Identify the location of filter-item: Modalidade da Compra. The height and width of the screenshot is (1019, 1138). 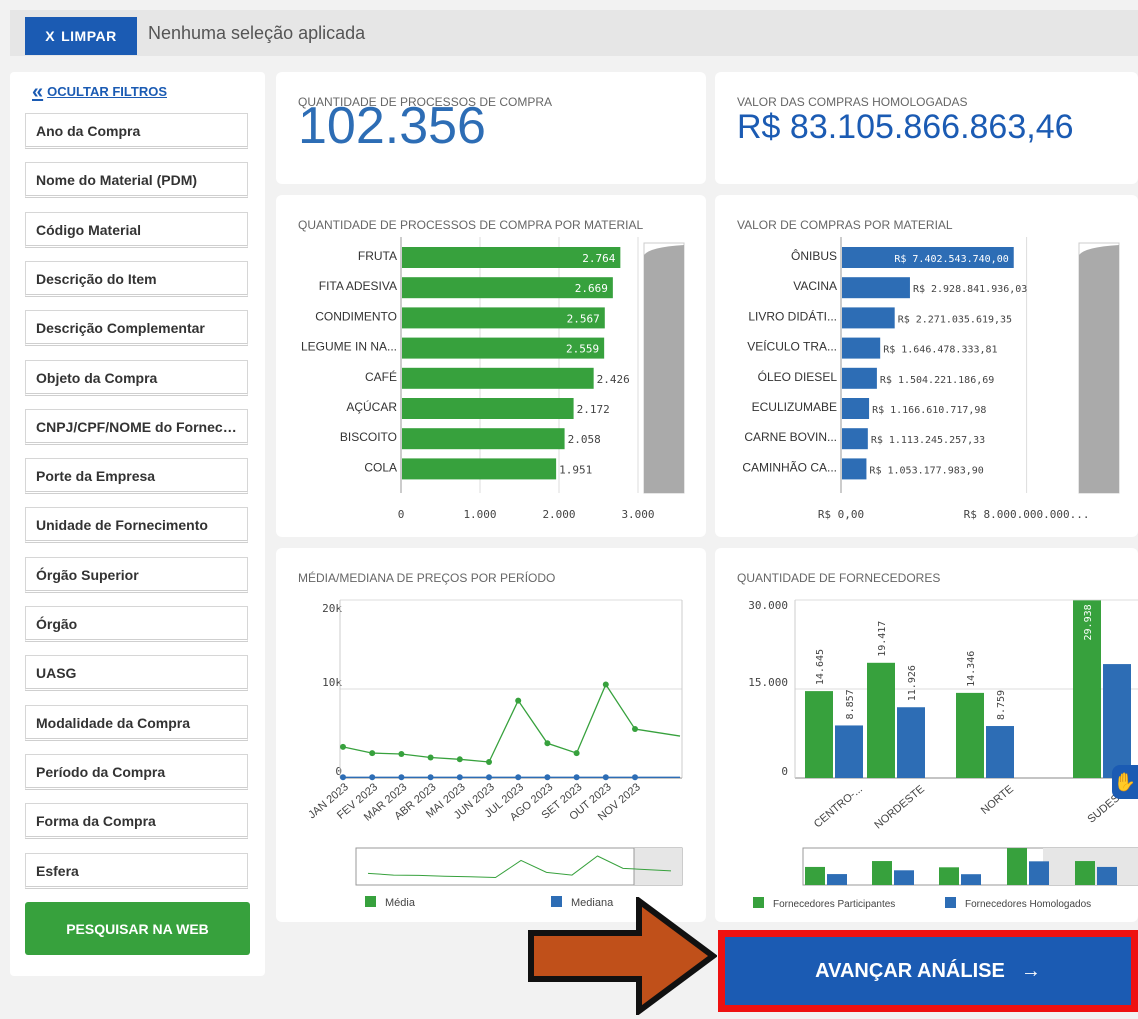
(136, 722).